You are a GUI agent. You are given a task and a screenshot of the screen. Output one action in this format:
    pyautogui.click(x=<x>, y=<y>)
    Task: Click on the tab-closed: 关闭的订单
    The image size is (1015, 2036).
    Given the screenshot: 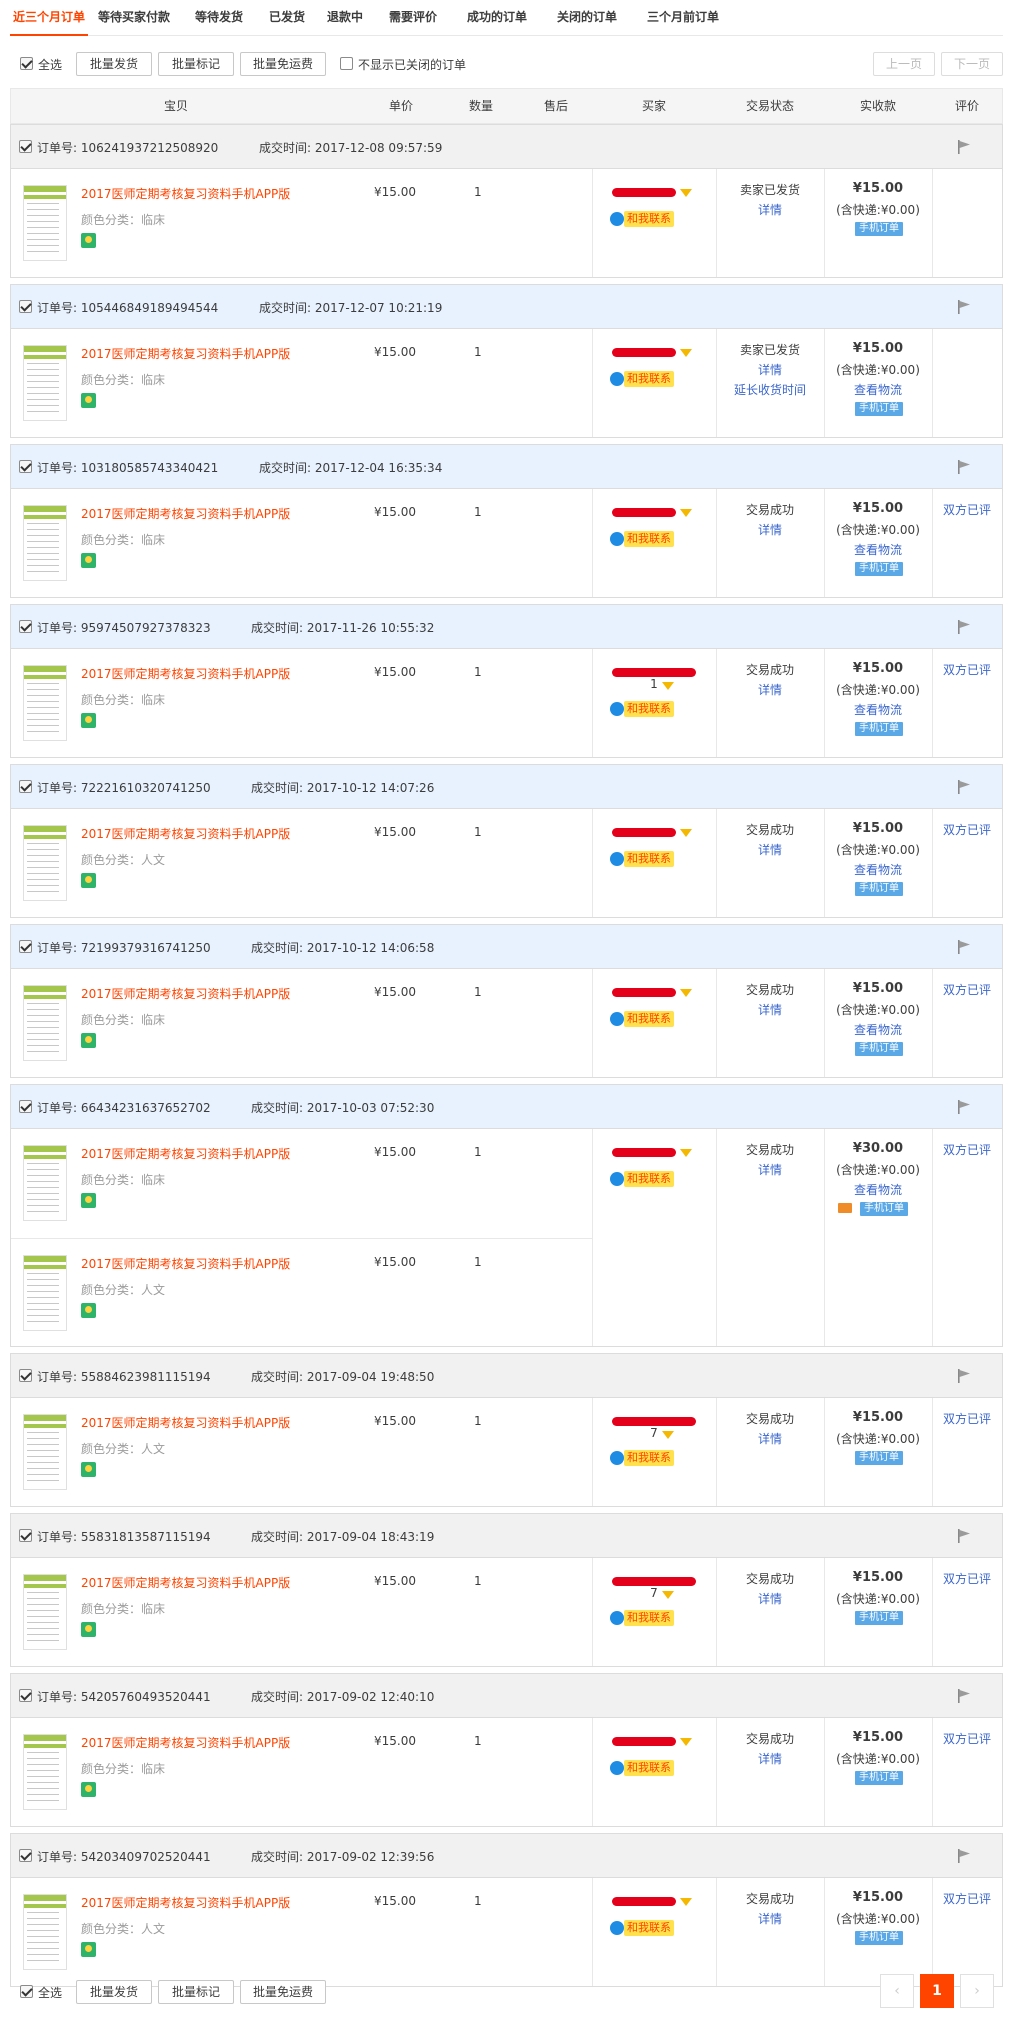 What is the action you would take?
    pyautogui.click(x=587, y=18)
    